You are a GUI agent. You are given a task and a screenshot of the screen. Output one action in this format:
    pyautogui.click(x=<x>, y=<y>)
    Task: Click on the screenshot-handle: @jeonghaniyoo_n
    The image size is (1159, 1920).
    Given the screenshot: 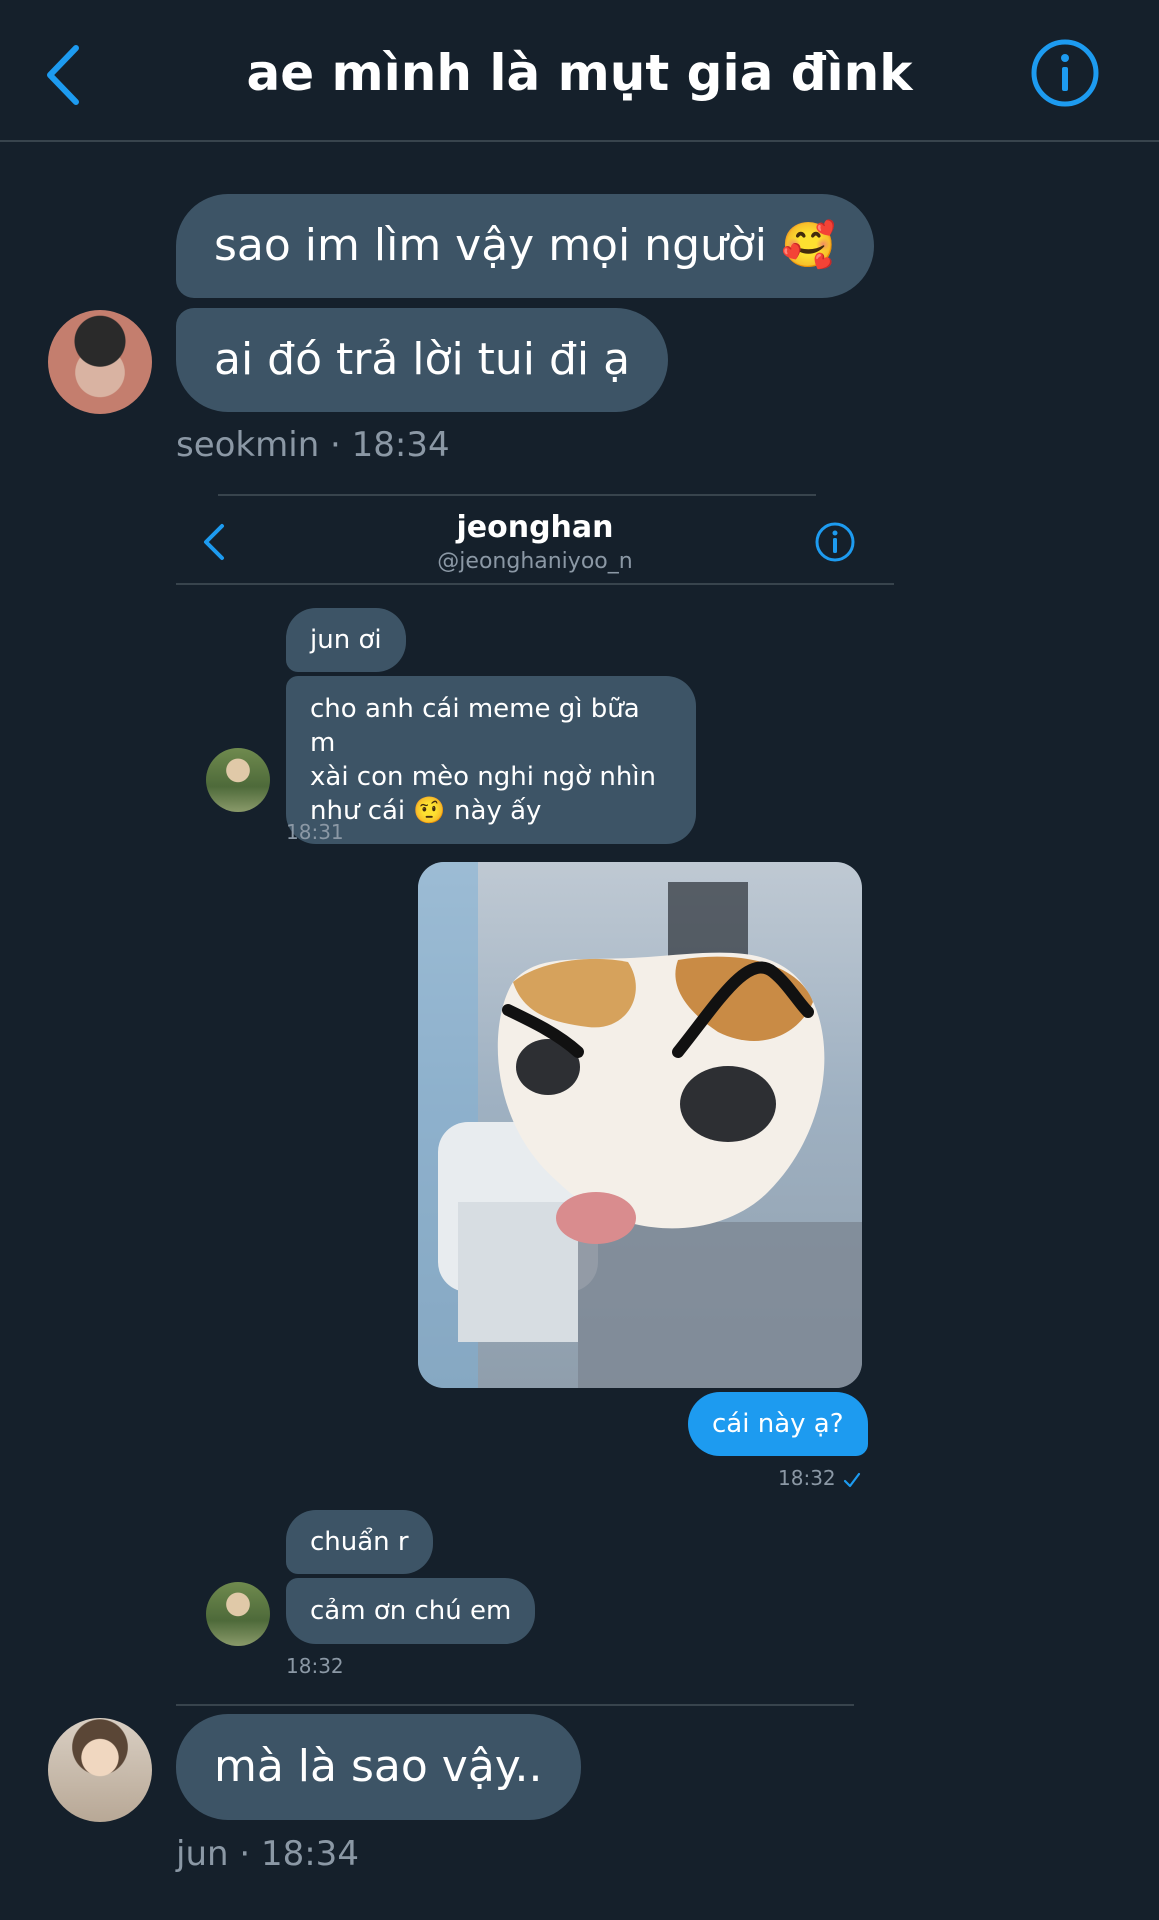 What is the action you would take?
    pyautogui.click(x=535, y=561)
    